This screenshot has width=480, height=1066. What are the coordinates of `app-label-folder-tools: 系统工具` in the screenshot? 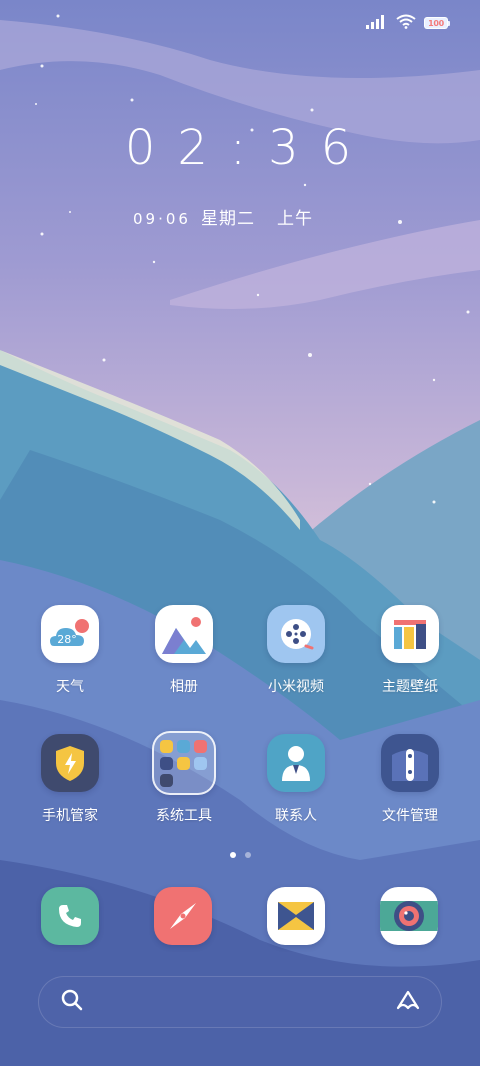 It's located at (184, 816).